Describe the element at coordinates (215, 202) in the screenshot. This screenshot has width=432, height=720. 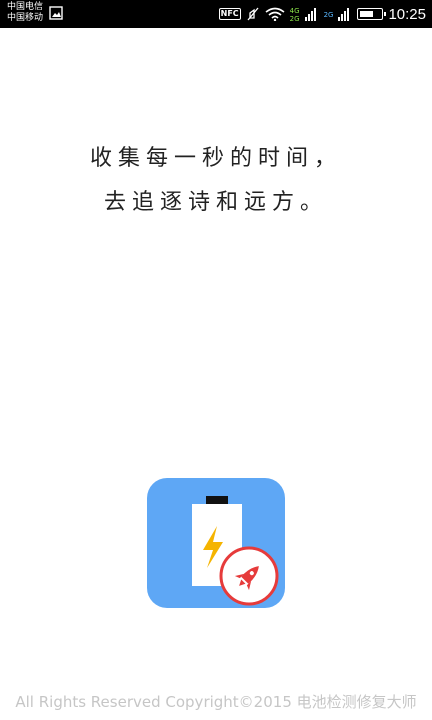
I see `splash-quote-line-2: 去追逐诗和远方。` at that location.